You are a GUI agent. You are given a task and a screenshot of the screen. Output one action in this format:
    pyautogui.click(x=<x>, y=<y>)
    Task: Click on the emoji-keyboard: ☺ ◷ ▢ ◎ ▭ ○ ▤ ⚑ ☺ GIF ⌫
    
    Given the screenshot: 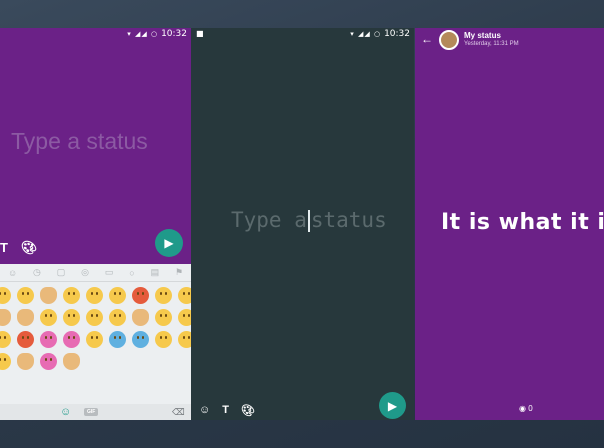 What is the action you would take?
    pyautogui.click(x=95, y=342)
    